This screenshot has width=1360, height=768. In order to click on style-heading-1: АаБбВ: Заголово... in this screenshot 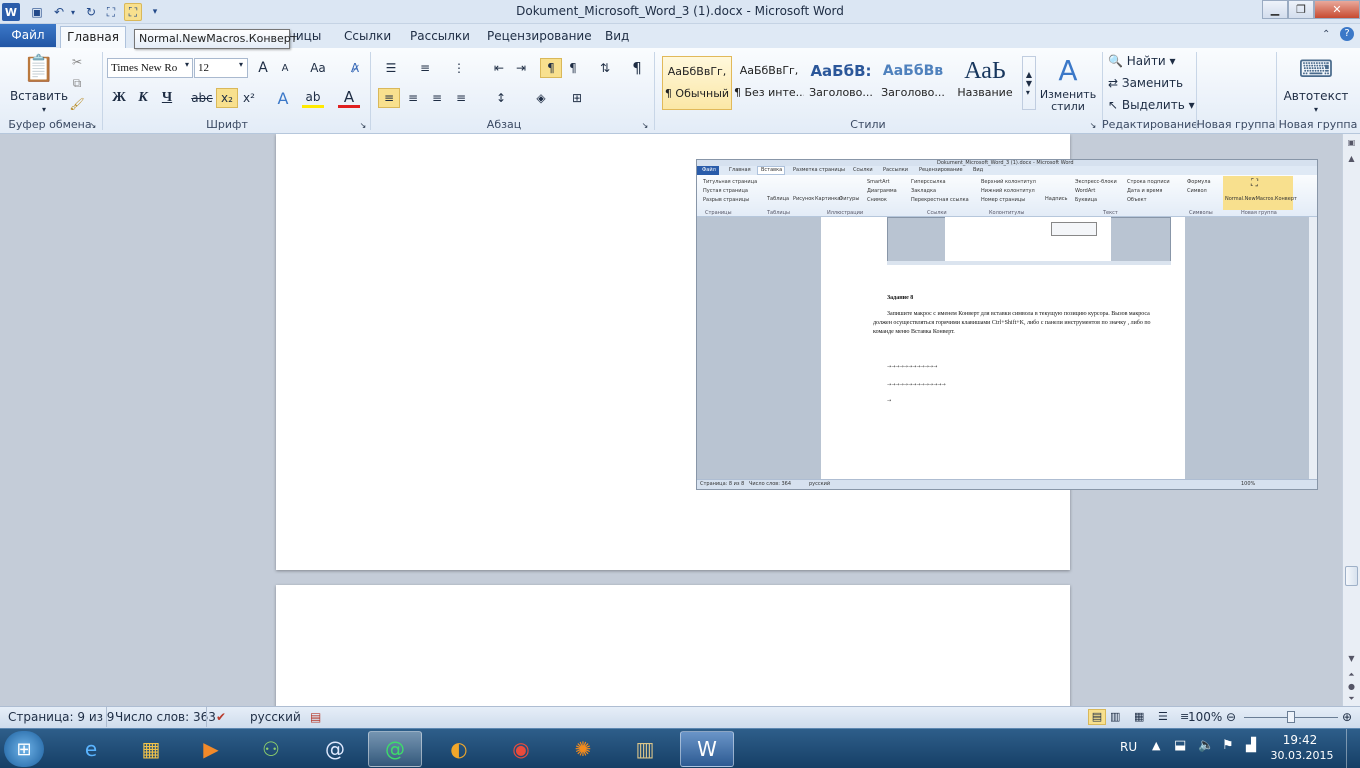, I will do `click(841, 83)`.